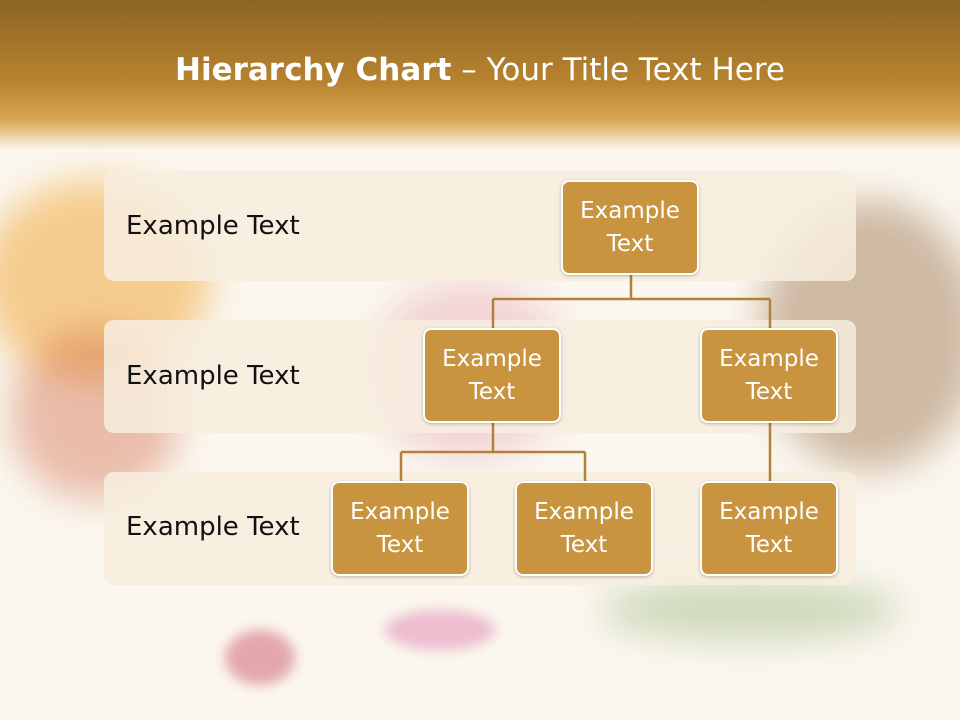 The height and width of the screenshot is (720, 960). I want to click on node-level2-right: Example Text, so click(769, 375).